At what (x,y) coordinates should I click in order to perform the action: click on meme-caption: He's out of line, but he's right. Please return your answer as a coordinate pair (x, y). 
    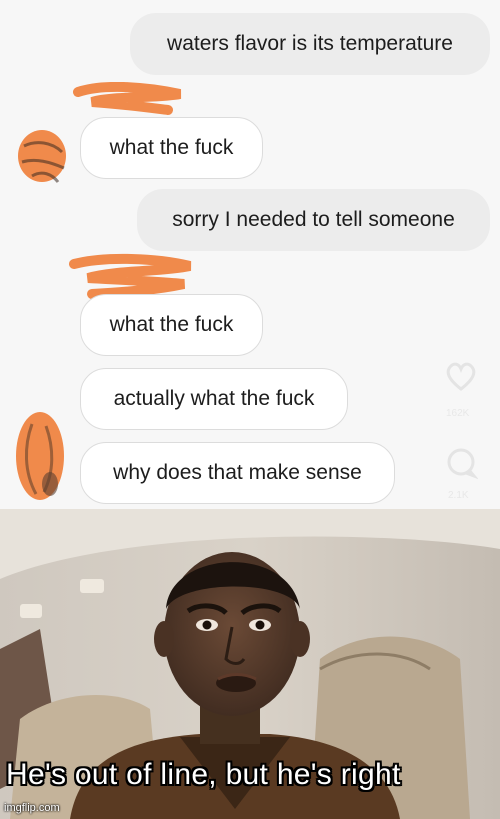
    Looking at the image, I should click on (203, 774).